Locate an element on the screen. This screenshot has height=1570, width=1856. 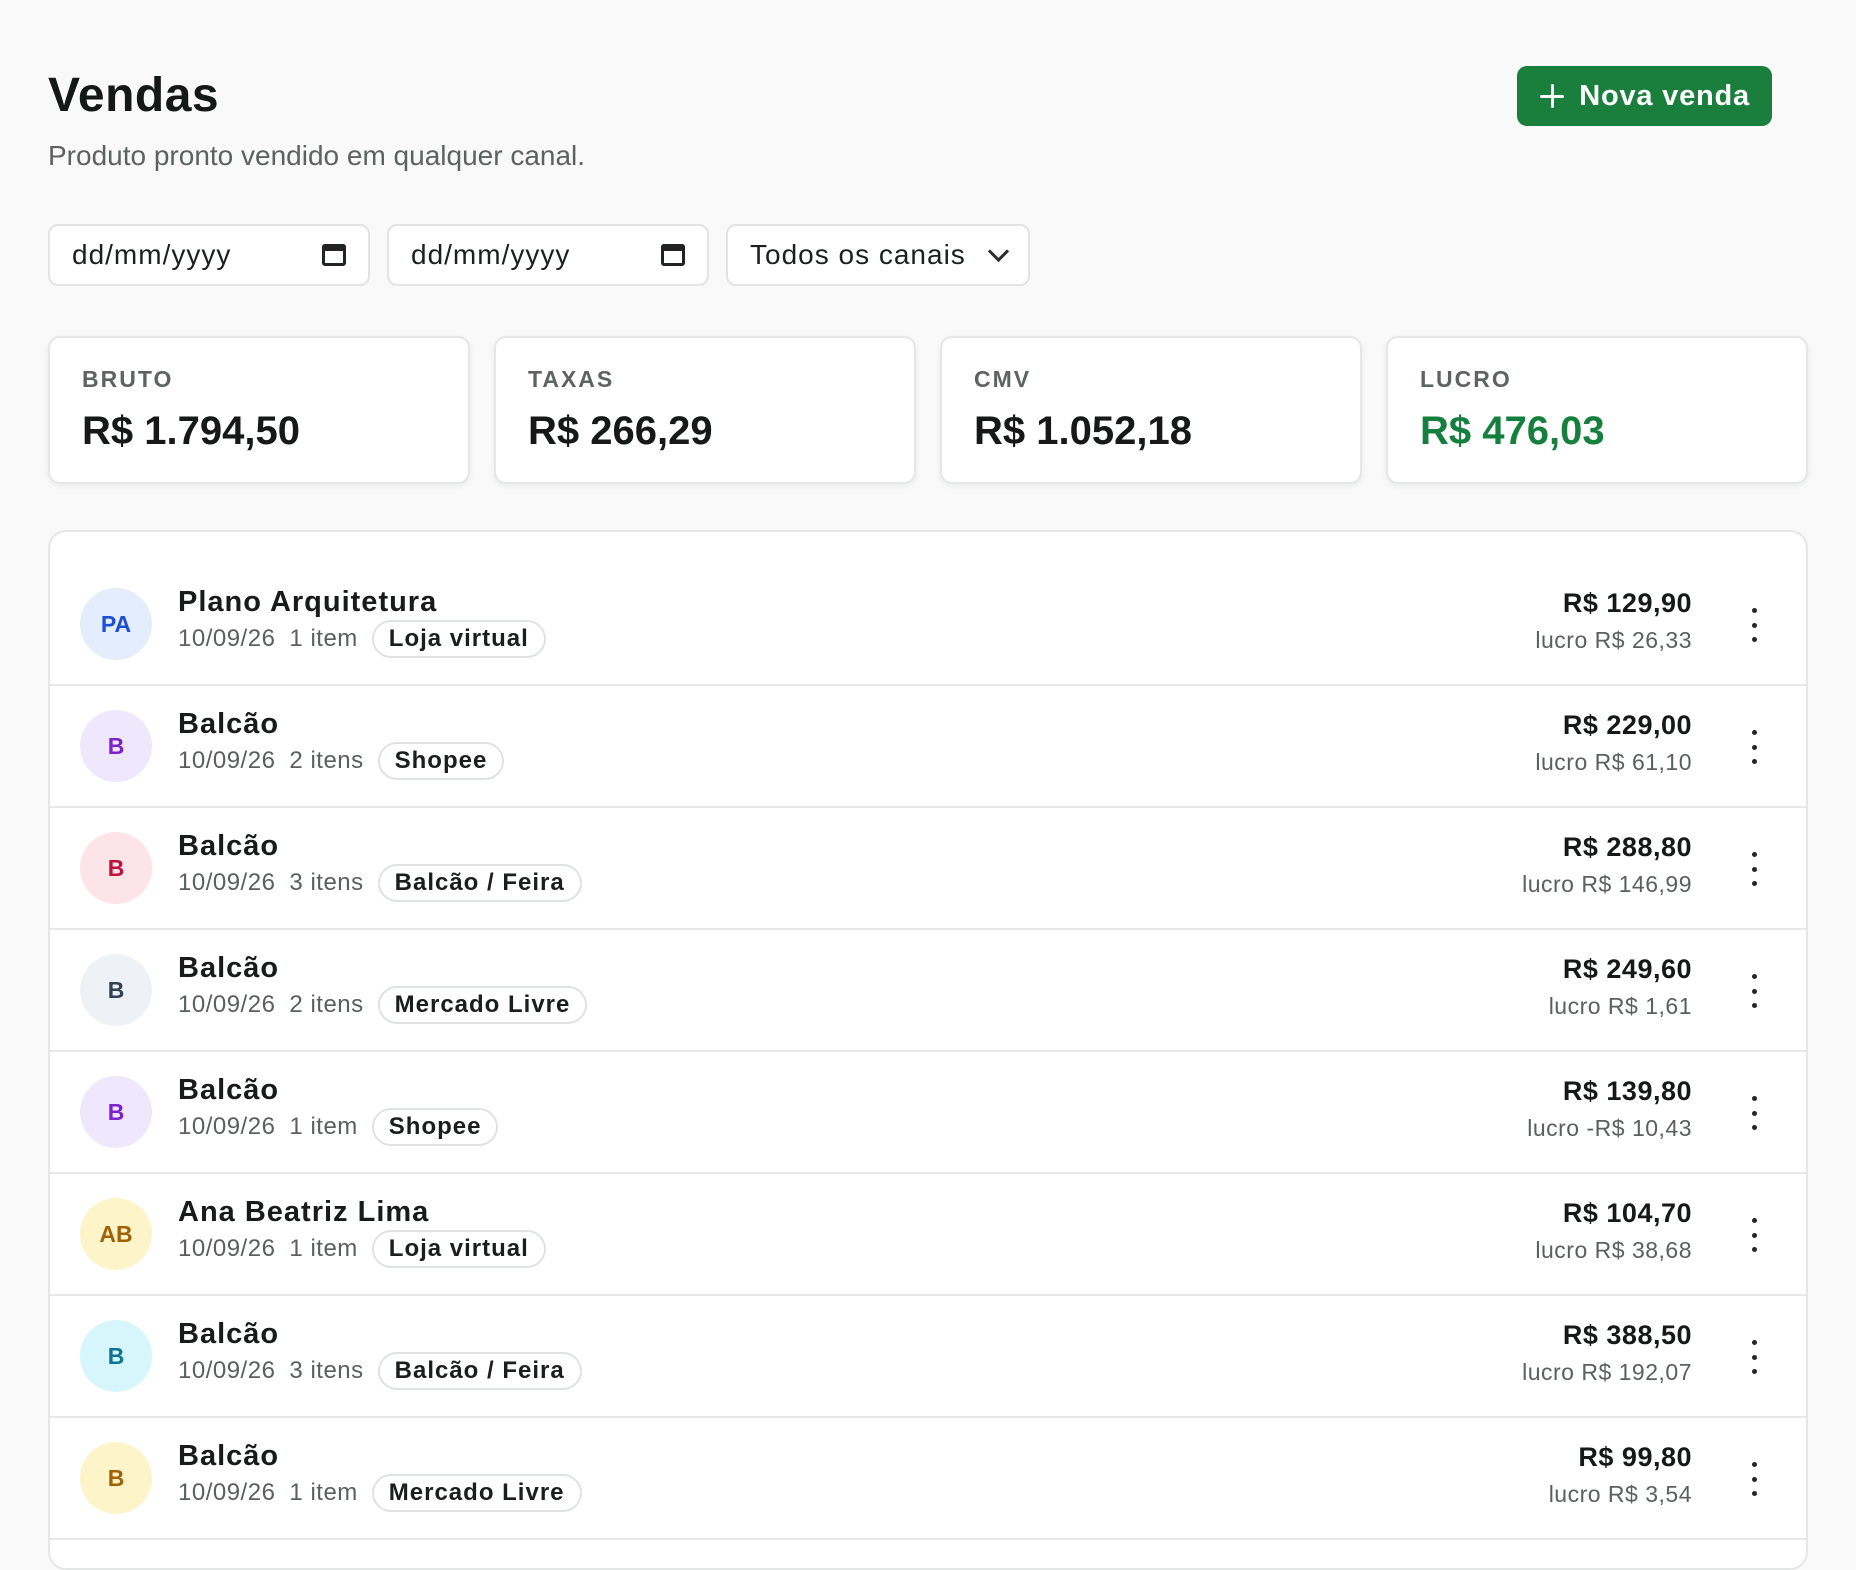
sale-profit: lucro -R$ 10,43 is located at coordinates (1609, 1128).